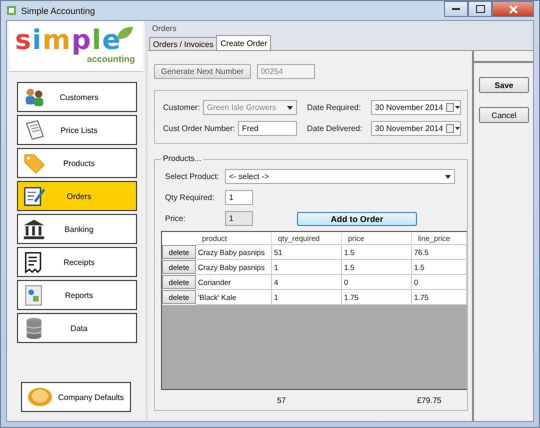 Image resolution: width=540 pixels, height=428 pixels. I want to click on edit-icon, so click(34, 196).